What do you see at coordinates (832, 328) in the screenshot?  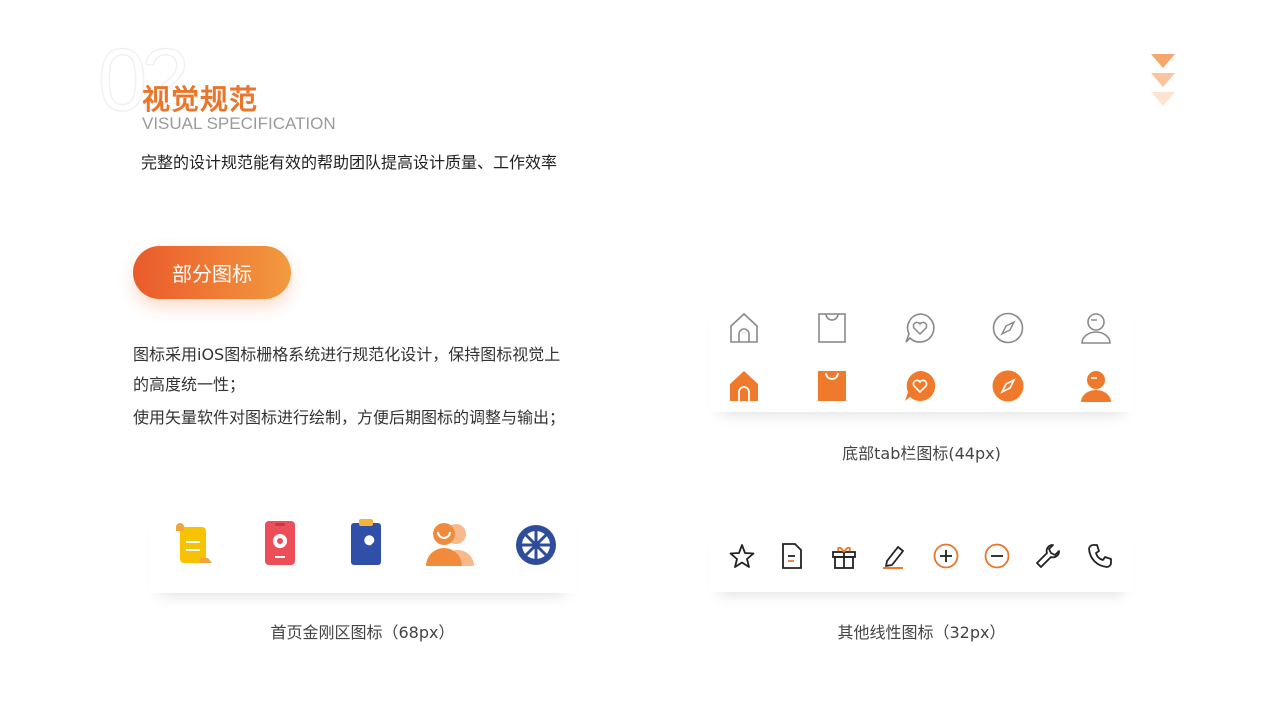 I see `bag-outline-icon` at bounding box center [832, 328].